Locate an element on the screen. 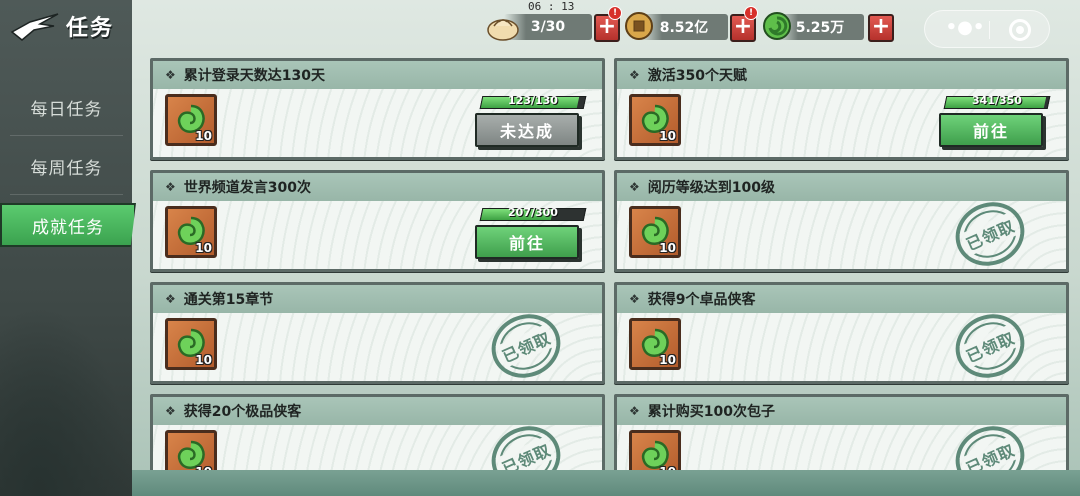  task-title: 获得20个极品侠客 is located at coordinates (242, 412).